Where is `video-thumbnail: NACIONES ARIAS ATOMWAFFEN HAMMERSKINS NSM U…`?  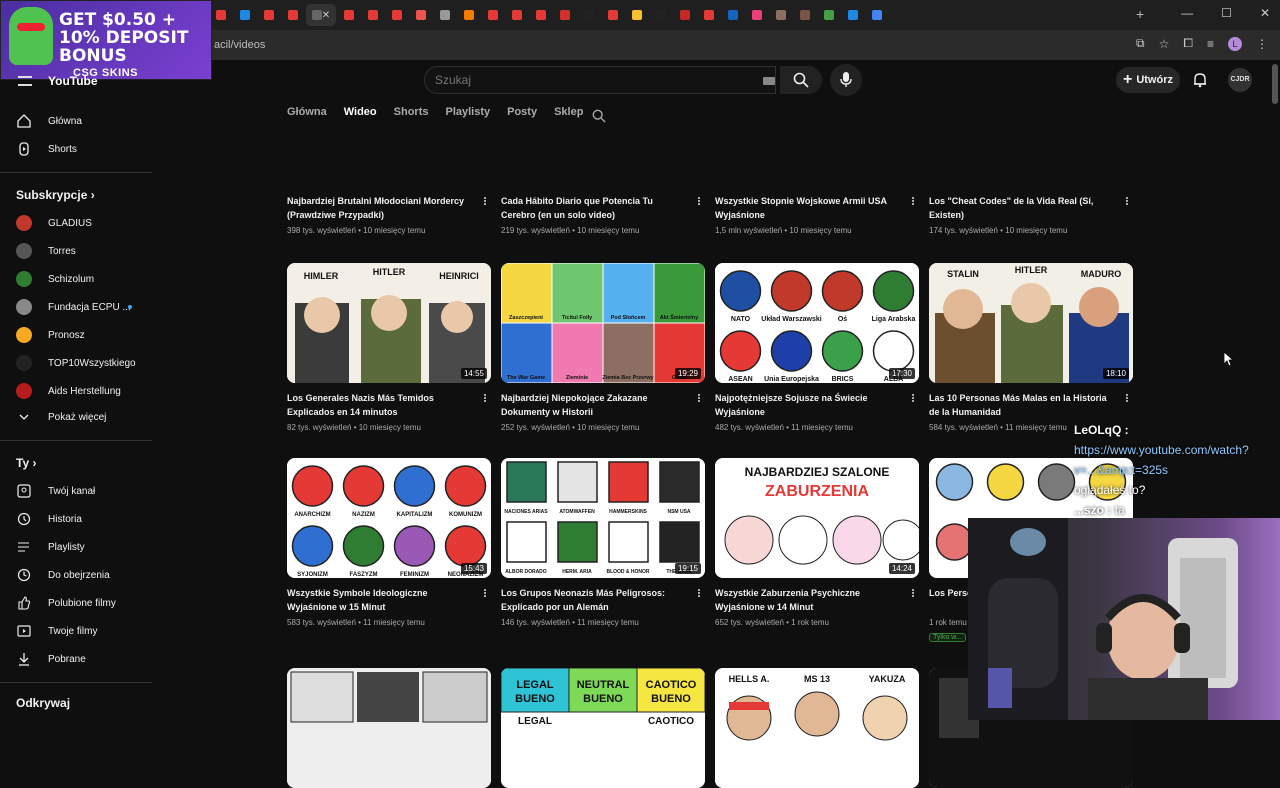 video-thumbnail: NACIONES ARIAS ATOMWAFFEN HAMMERSKINS NSM U… is located at coordinates (603, 518).